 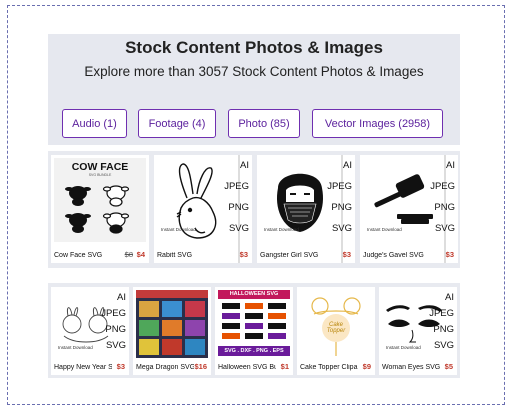 What do you see at coordinates (165, 367) in the screenshot?
I see `card-title: Mega Dragon SVG` at bounding box center [165, 367].